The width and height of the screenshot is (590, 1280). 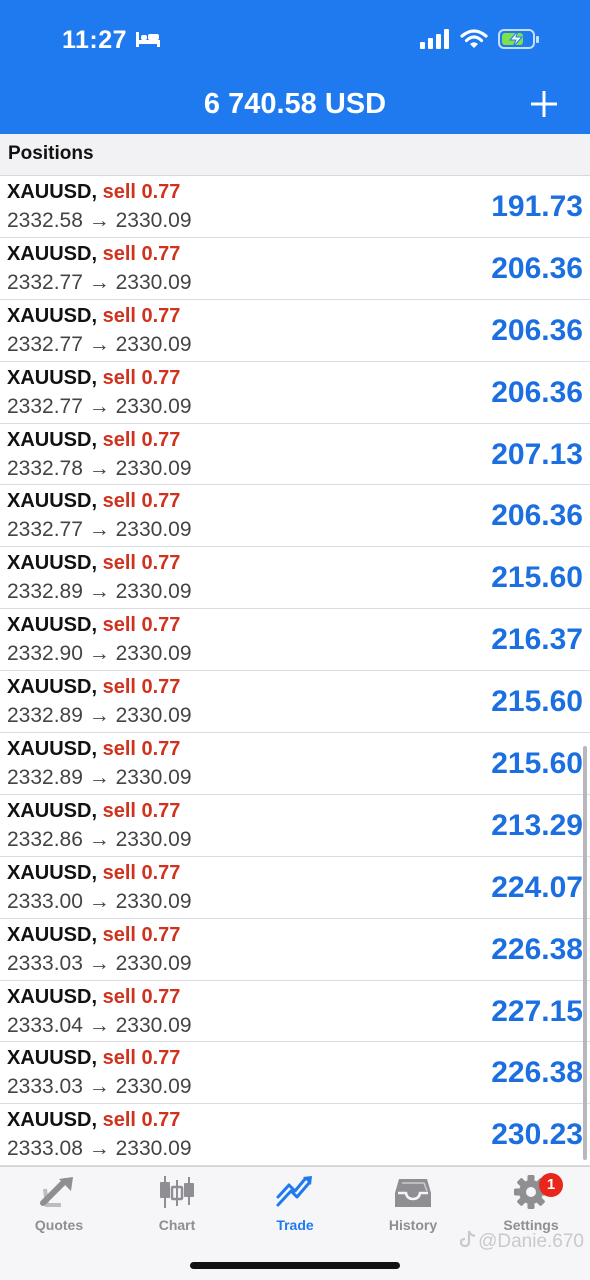 I want to click on battery-charging-icon, so click(x=519, y=41).